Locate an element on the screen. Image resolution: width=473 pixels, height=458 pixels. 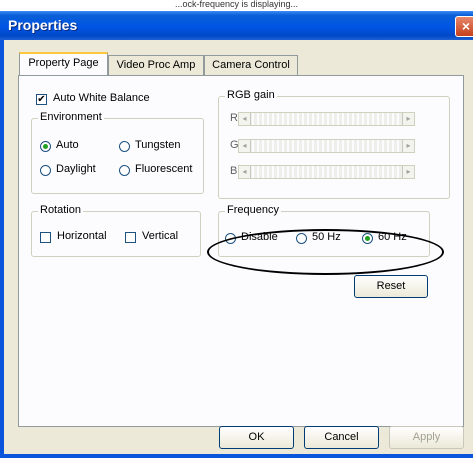
environment-legend: Environment is located at coordinates (71, 117).